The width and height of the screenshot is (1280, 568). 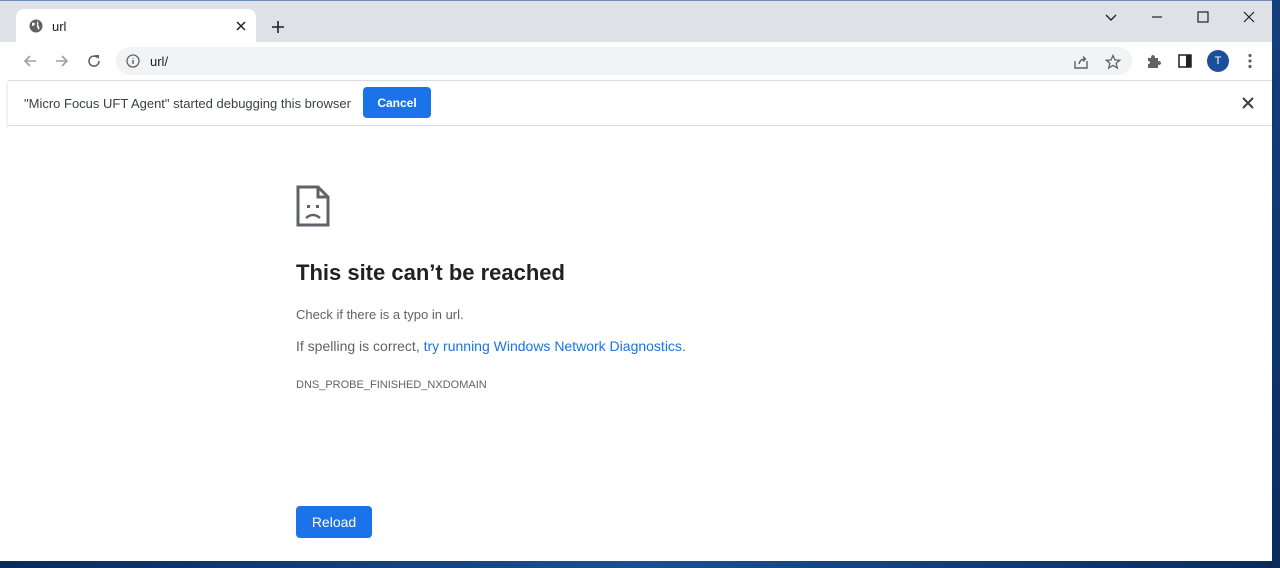 What do you see at coordinates (624, 61) in the screenshot?
I see `address-bar: url/` at bounding box center [624, 61].